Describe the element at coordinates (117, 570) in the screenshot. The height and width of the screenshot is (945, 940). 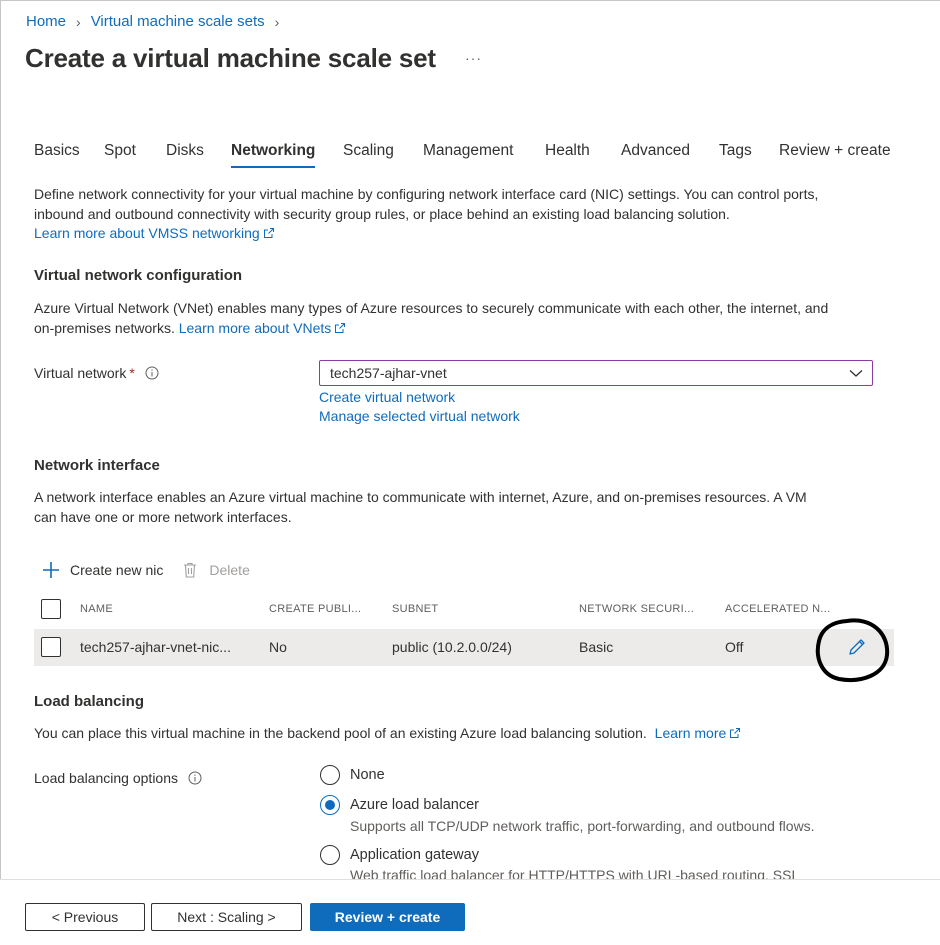
I see `create-new-nic-label: Create new nic` at that location.